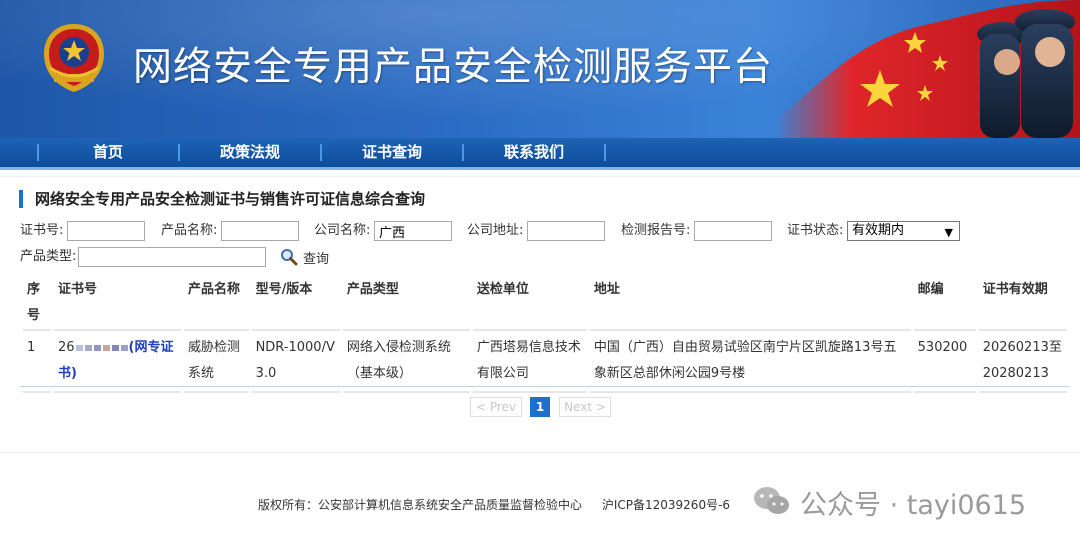 This screenshot has width=1080, height=547. I want to click on cert-status-value: 有效期内, so click(878, 230).